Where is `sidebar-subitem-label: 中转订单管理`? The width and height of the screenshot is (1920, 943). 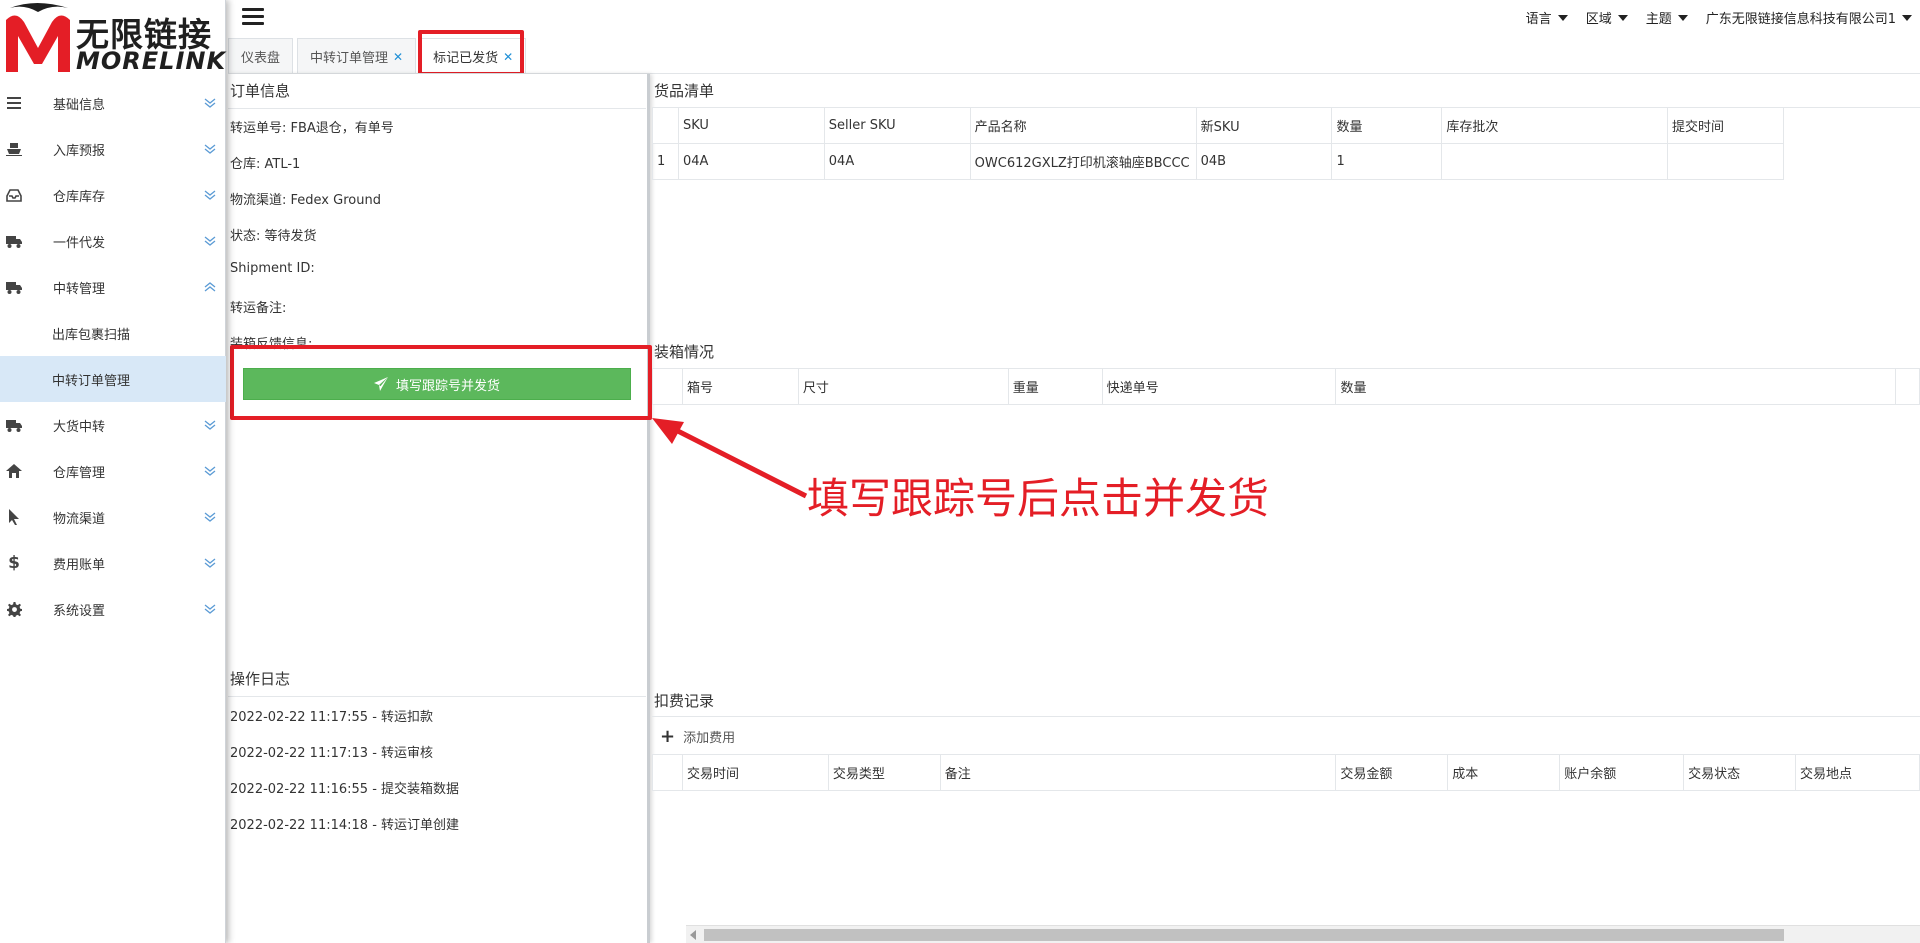
sidebar-subitem-label: 中转订单管理 is located at coordinates (91, 381).